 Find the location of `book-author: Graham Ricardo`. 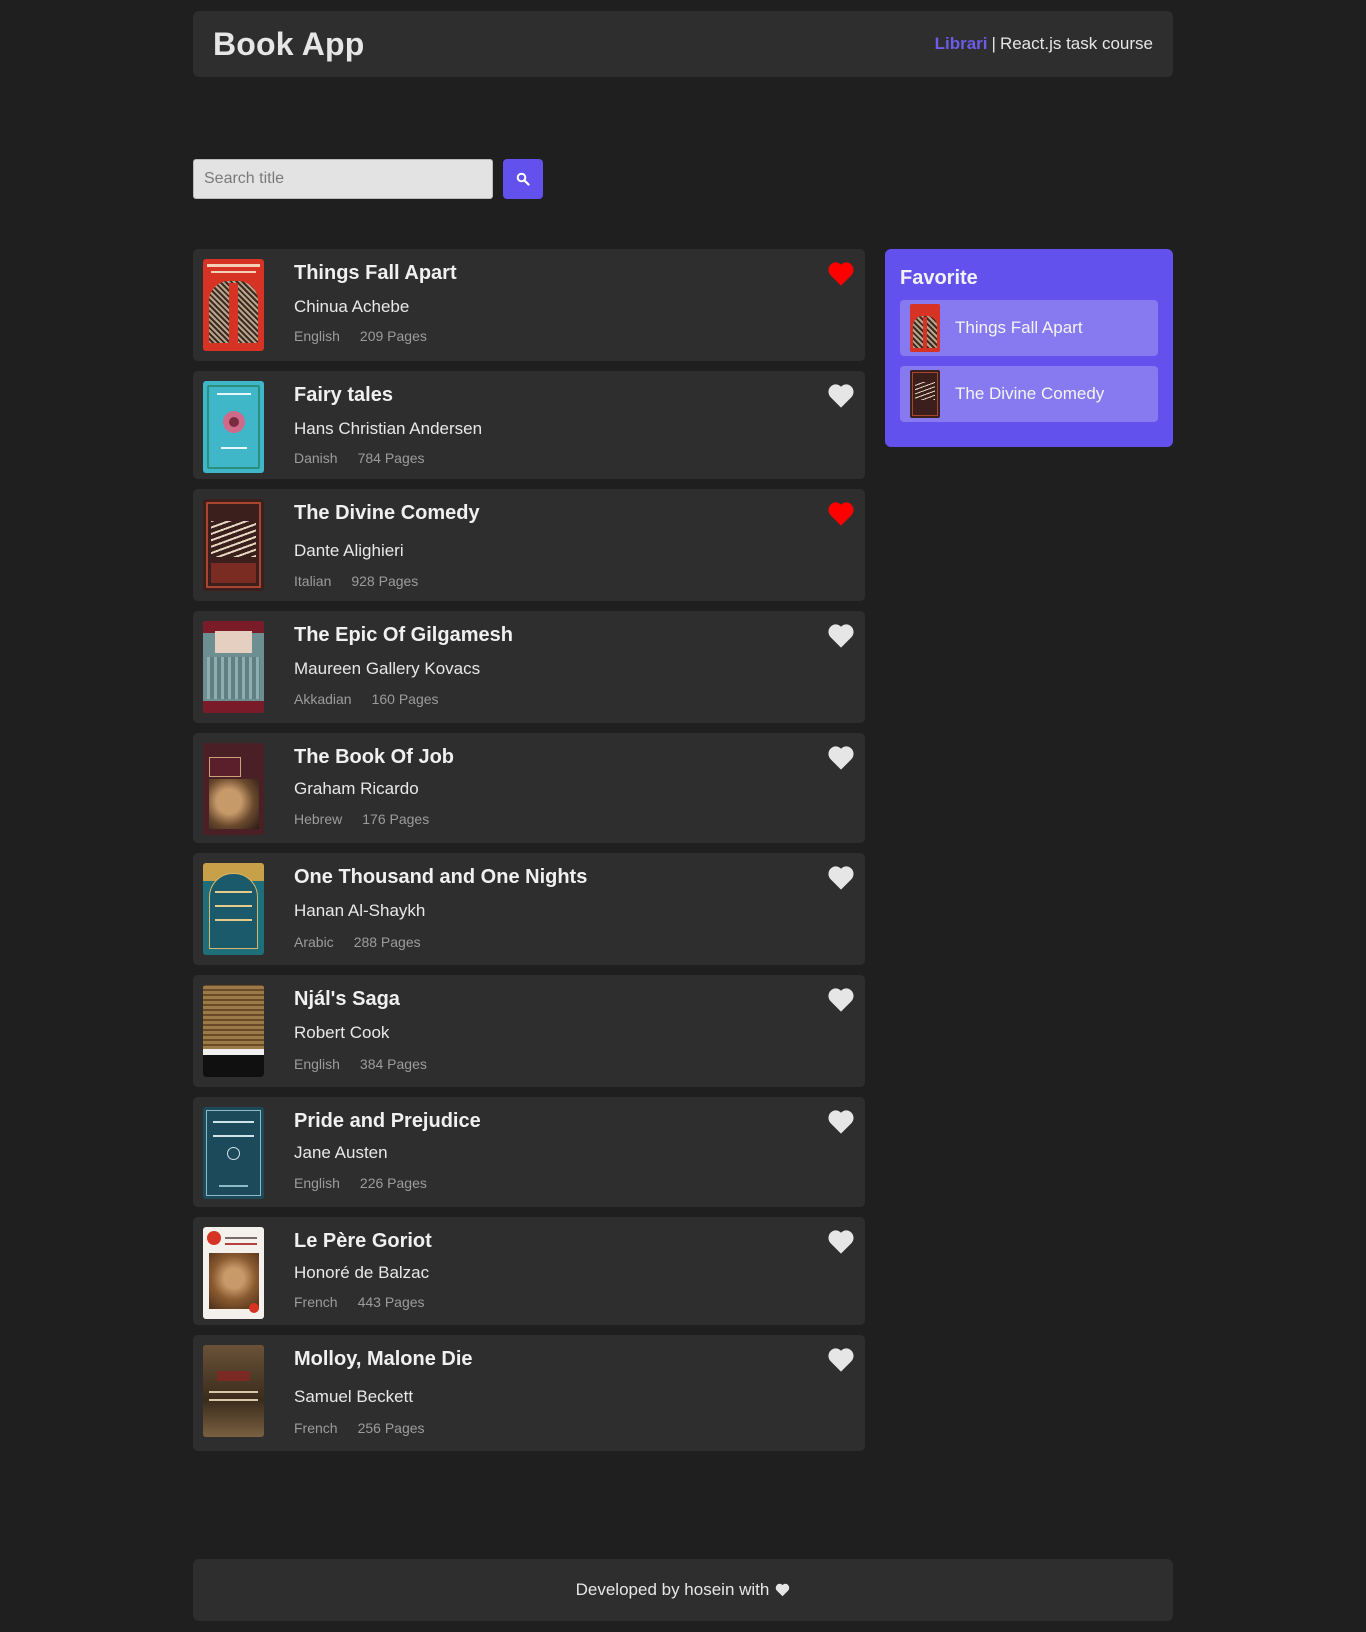

book-author: Graham Ricardo is located at coordinates (356, 788).